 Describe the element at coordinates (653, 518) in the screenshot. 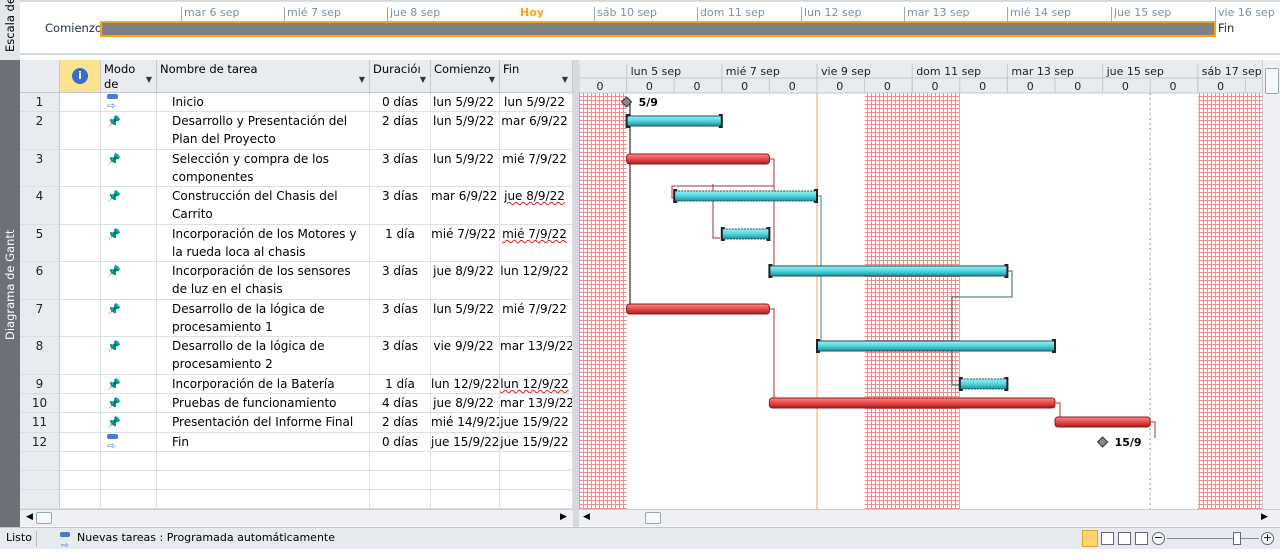

I see `chart-scroll-thumb` at that location.